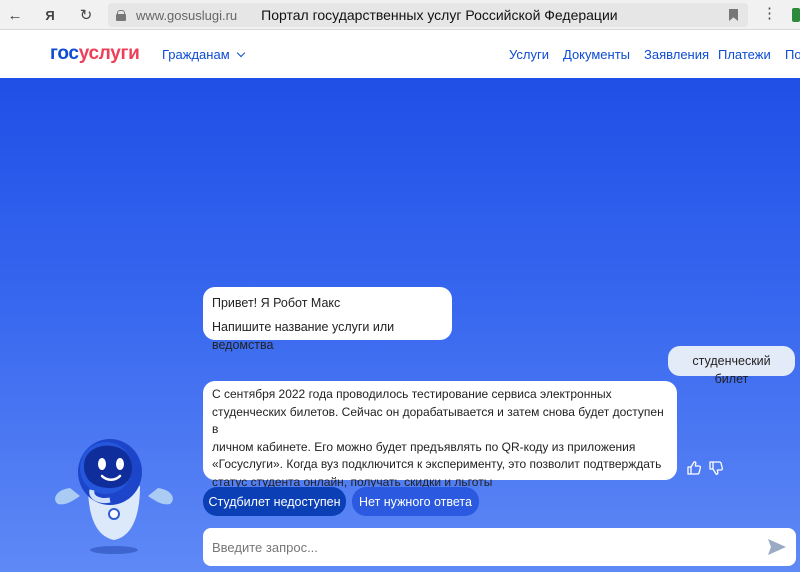 This screenshot has height=572, width=800. What do you see at coordinates (240, 53) in the screenshot?
I see `chevron-down-icon` at bounding box center [240, 53].